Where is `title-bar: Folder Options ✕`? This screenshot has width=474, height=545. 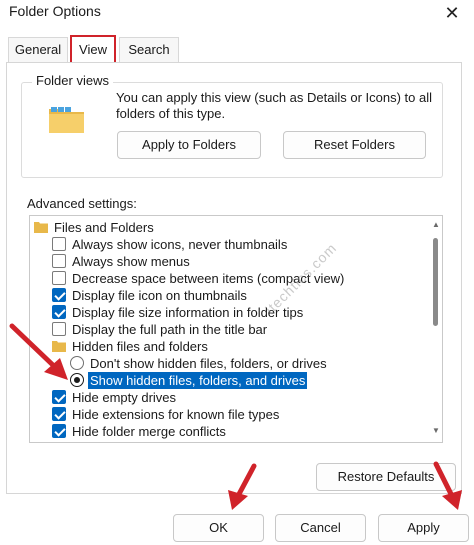 title-bar: Folder Options ✕ is located at coordinates (237, 15).